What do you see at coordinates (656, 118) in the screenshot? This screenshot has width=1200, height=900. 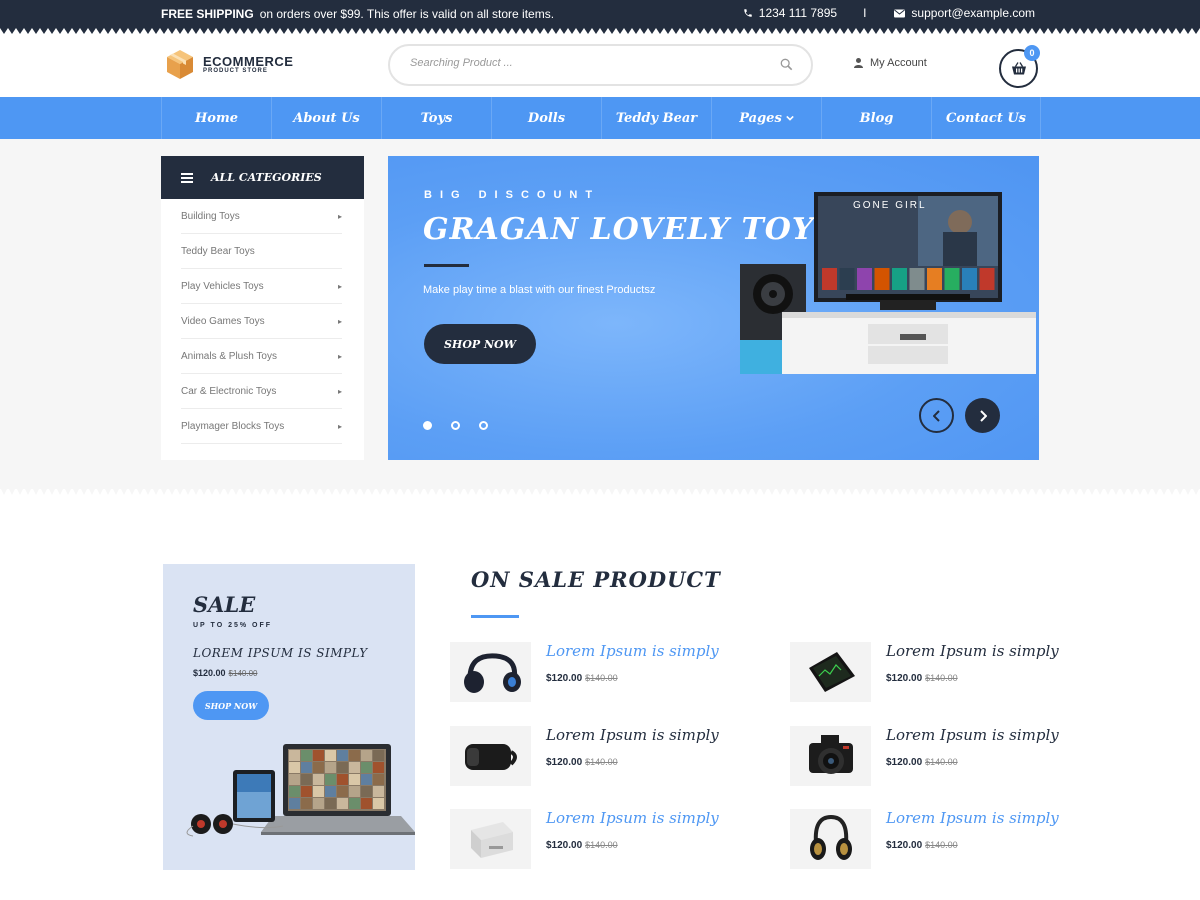 I see `nav-item-teddy-bear: Teddy Bear` at bounding box center [656, 118].